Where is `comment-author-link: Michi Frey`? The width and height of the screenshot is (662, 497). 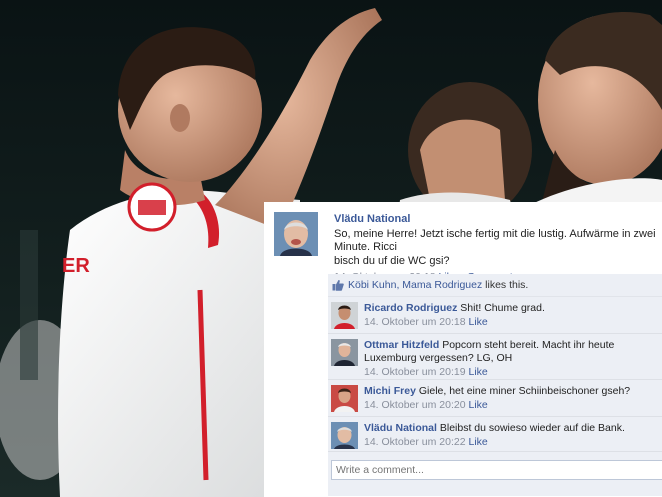
comment-author-link: Michi Frey is located at coordinates (390, 391).